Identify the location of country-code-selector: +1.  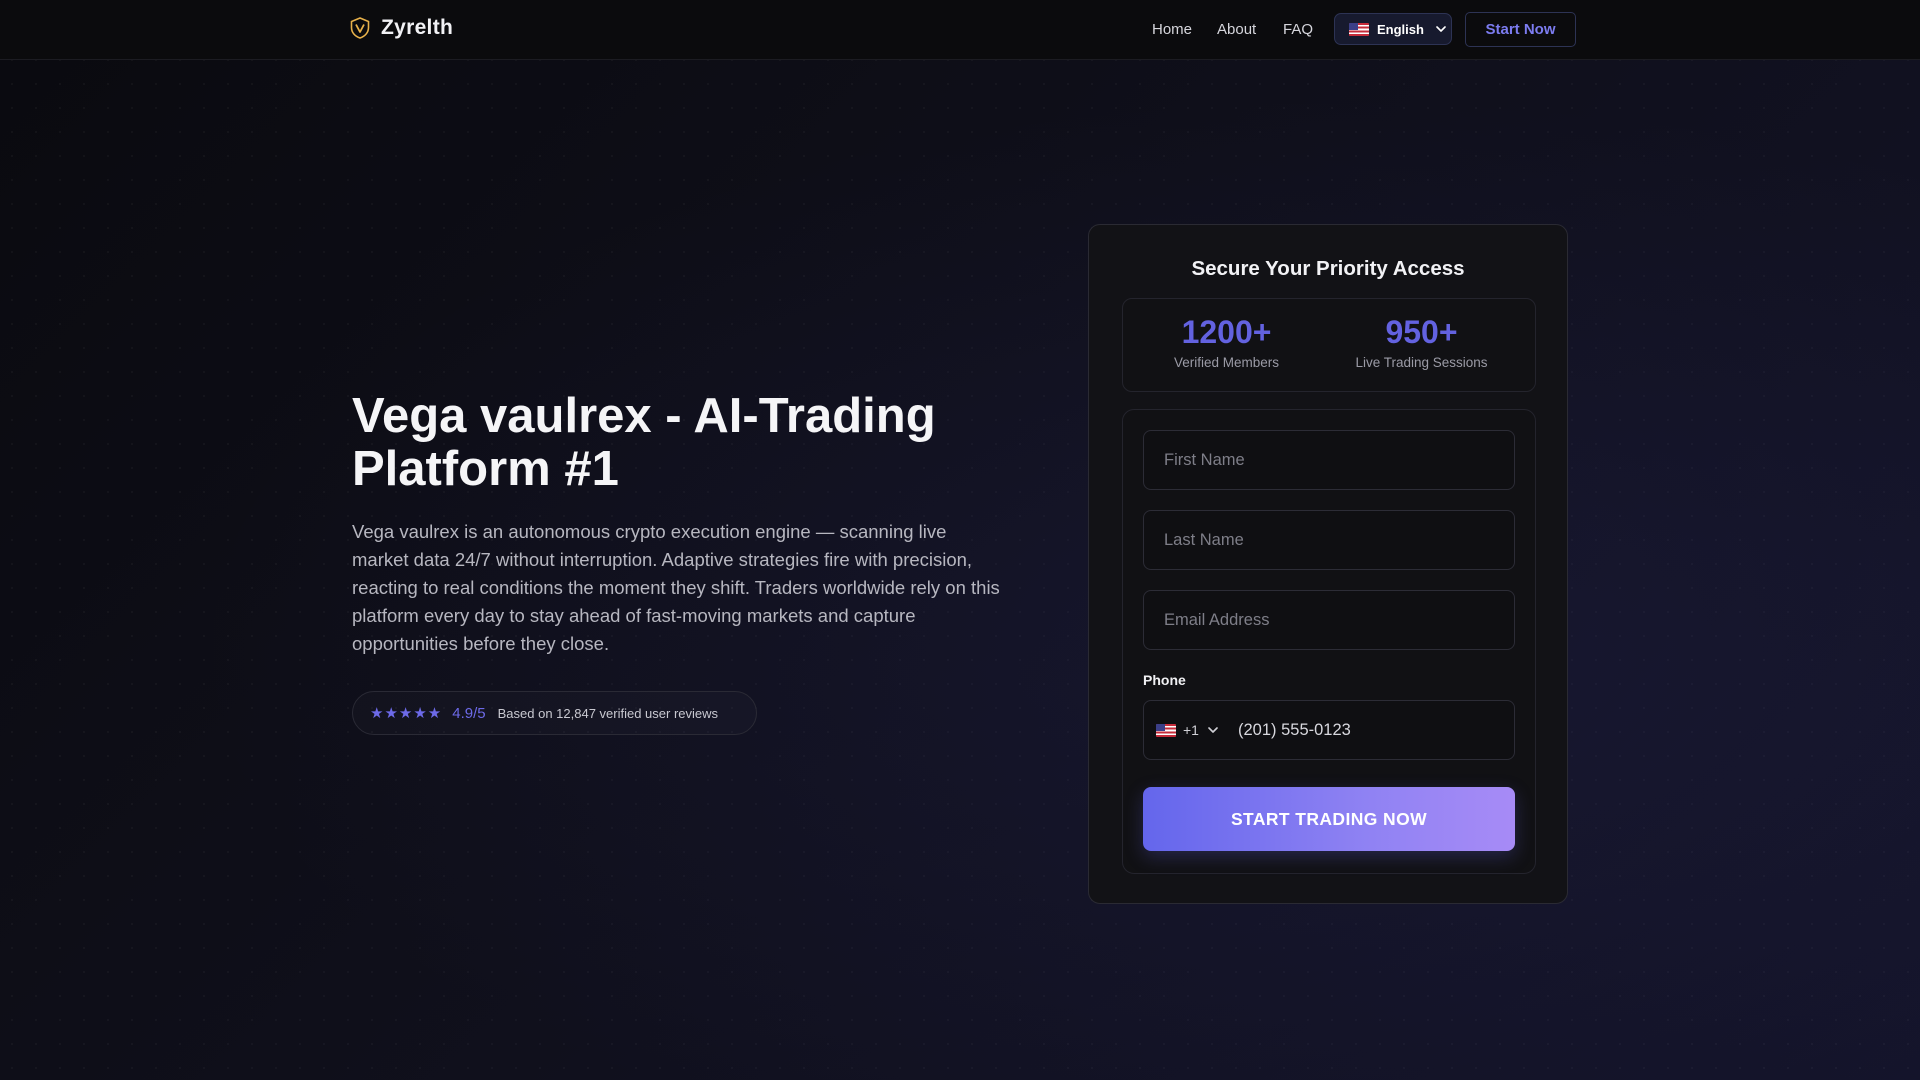
(1187, 730).